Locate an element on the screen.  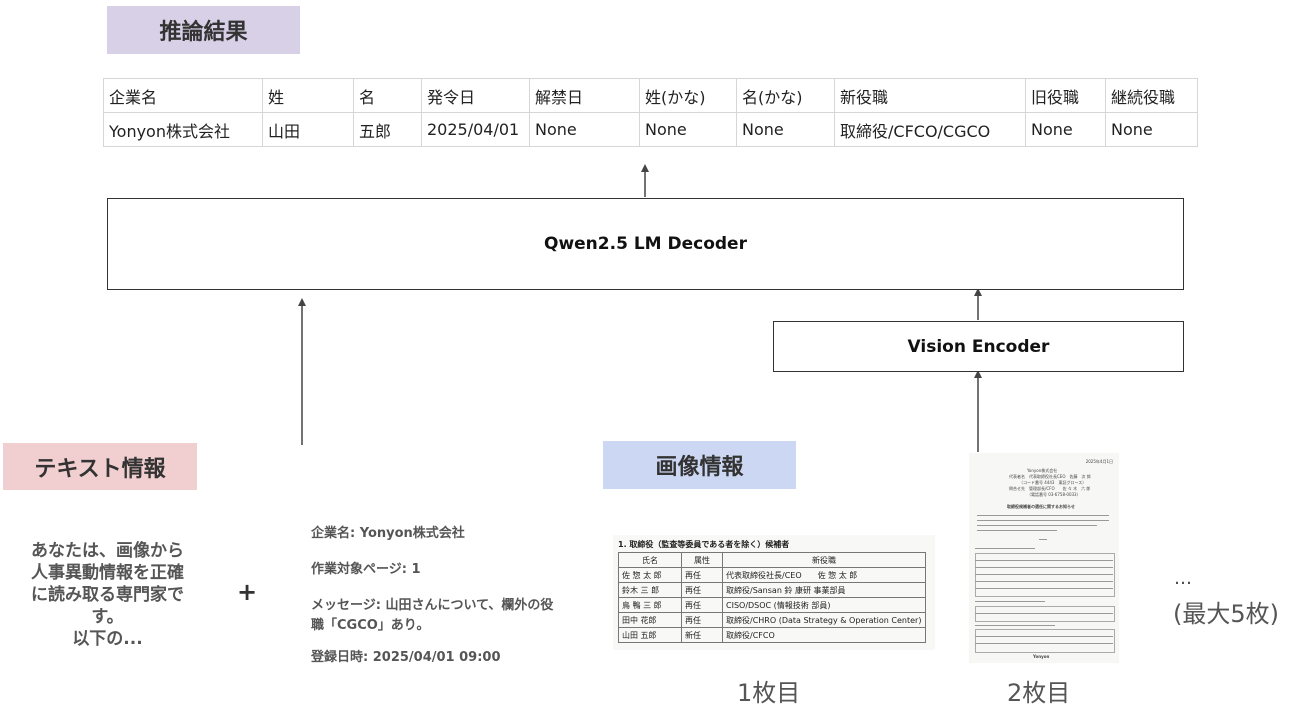
meta-company: 企業名: Yonyon株式会社 is located at coordinates (388, 533).